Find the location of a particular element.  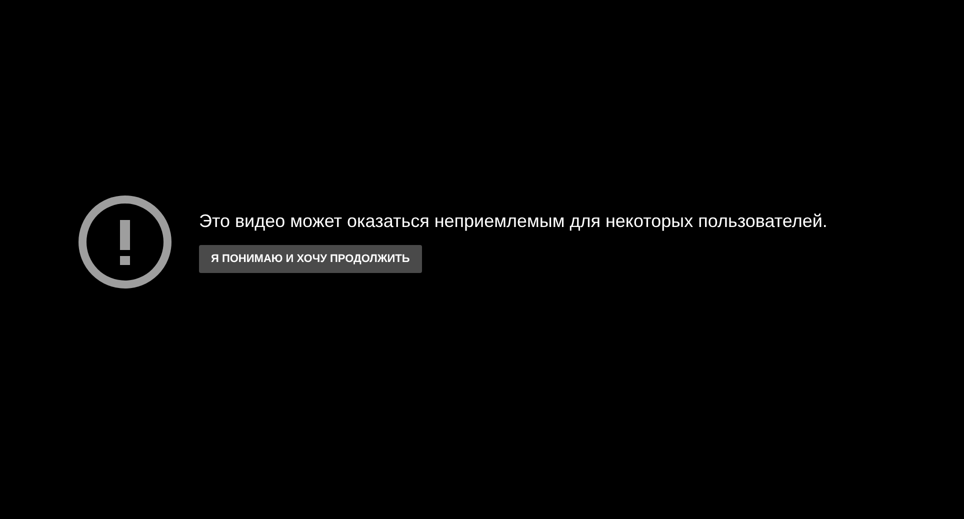

continue-button: Я ПОНИМАЮ И ХОЧУ ПРОДОЛЖИТЬ is located at coordinates (310, 259).